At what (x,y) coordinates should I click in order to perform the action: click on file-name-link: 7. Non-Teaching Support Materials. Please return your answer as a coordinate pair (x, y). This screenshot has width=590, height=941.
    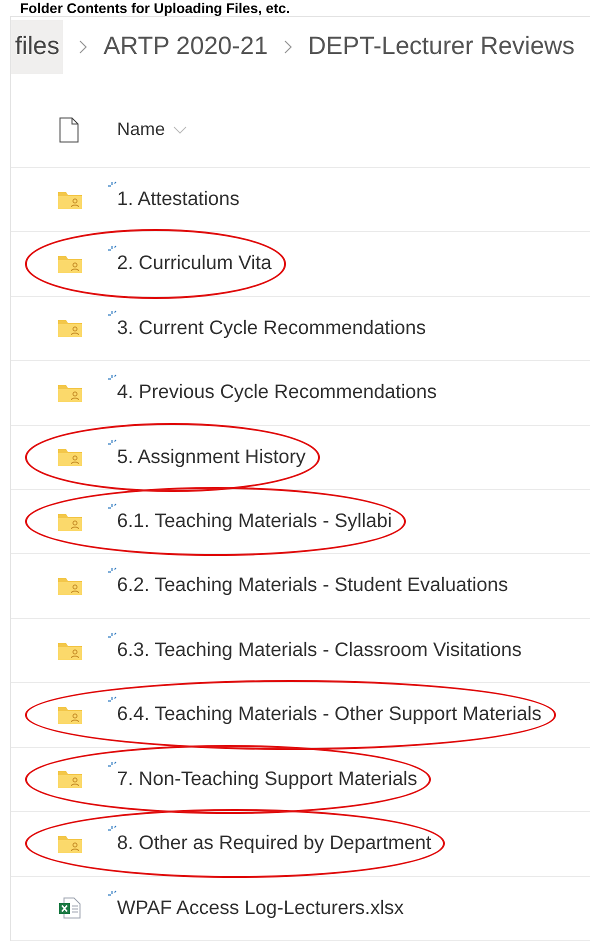
    Looking at the image, I should click on (267, 779).